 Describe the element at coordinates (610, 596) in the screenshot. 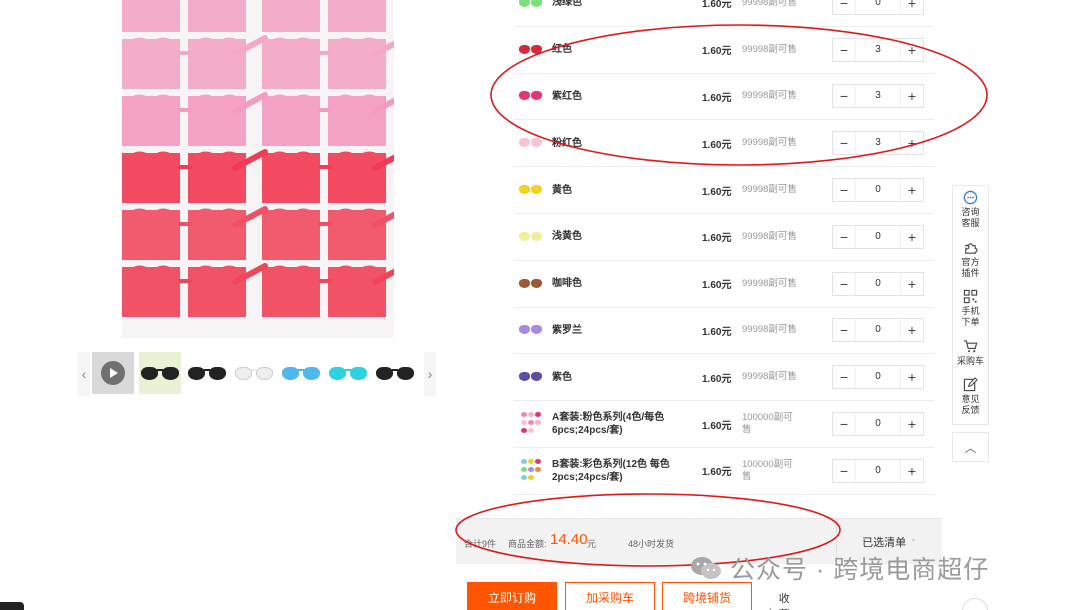

I see `add-to-cart-button: 加采购车` at that location.